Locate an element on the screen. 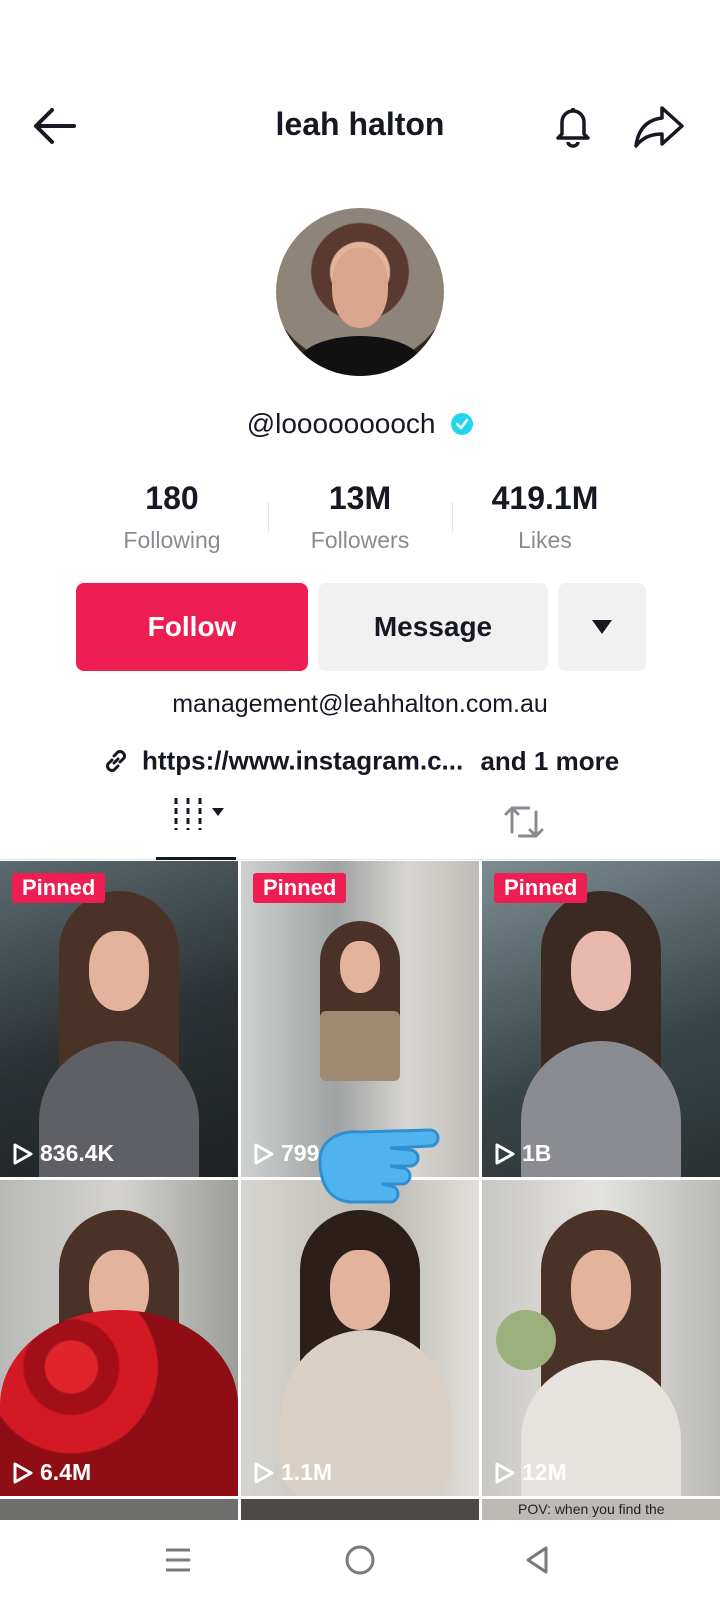 The image size is (720, 1600). profile-title: leah halton is located at coordinates (360, 124).